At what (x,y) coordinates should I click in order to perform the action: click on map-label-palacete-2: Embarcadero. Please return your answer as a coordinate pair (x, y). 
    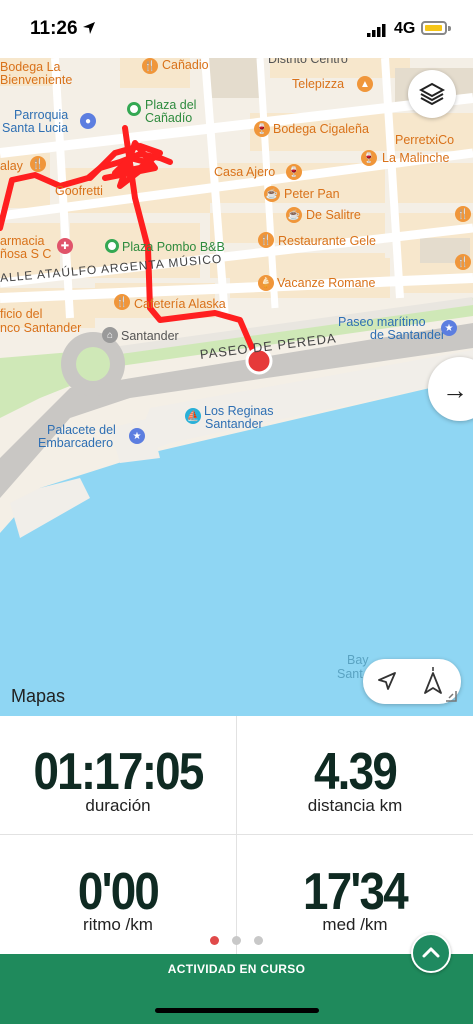
    Looking at the image, I should click on (76, 443).